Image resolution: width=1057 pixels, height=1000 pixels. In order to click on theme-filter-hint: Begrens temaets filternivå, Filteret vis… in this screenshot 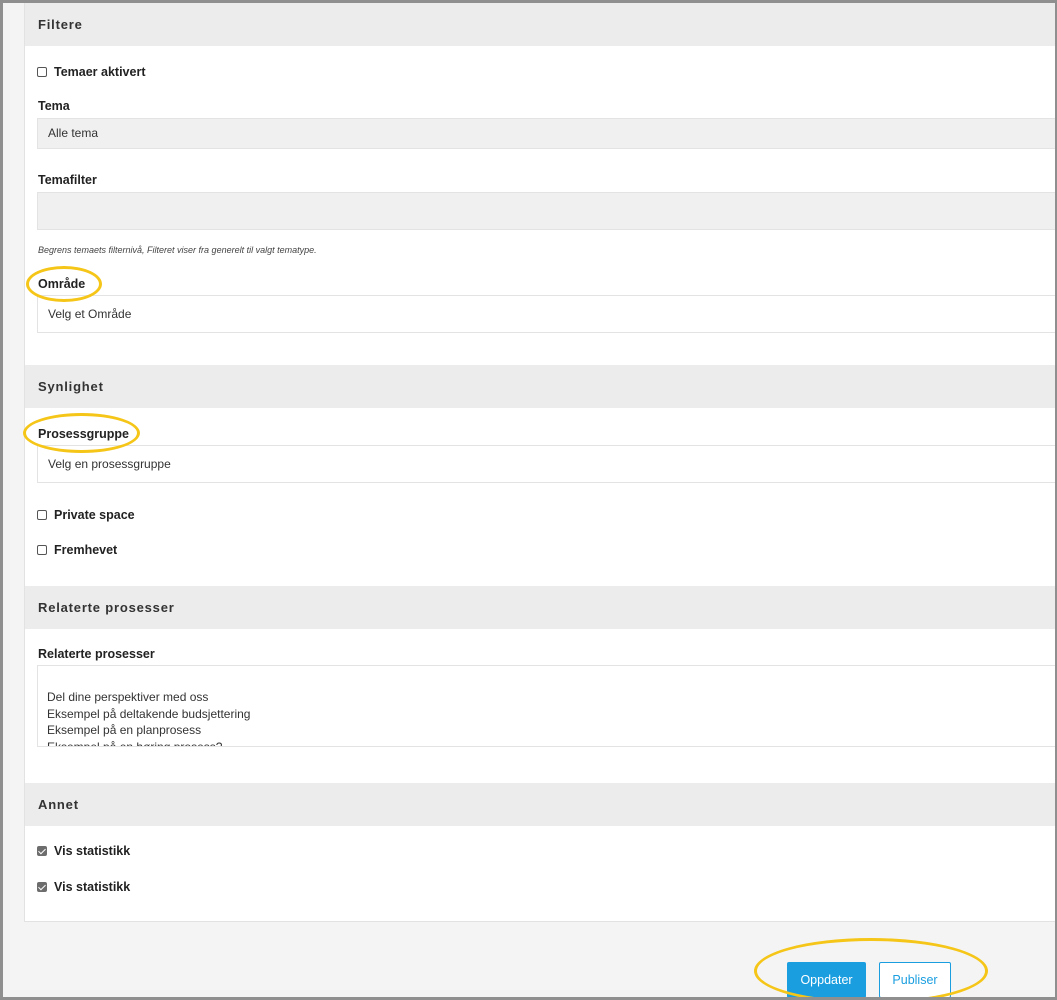, I will do `click(177, 250)`.